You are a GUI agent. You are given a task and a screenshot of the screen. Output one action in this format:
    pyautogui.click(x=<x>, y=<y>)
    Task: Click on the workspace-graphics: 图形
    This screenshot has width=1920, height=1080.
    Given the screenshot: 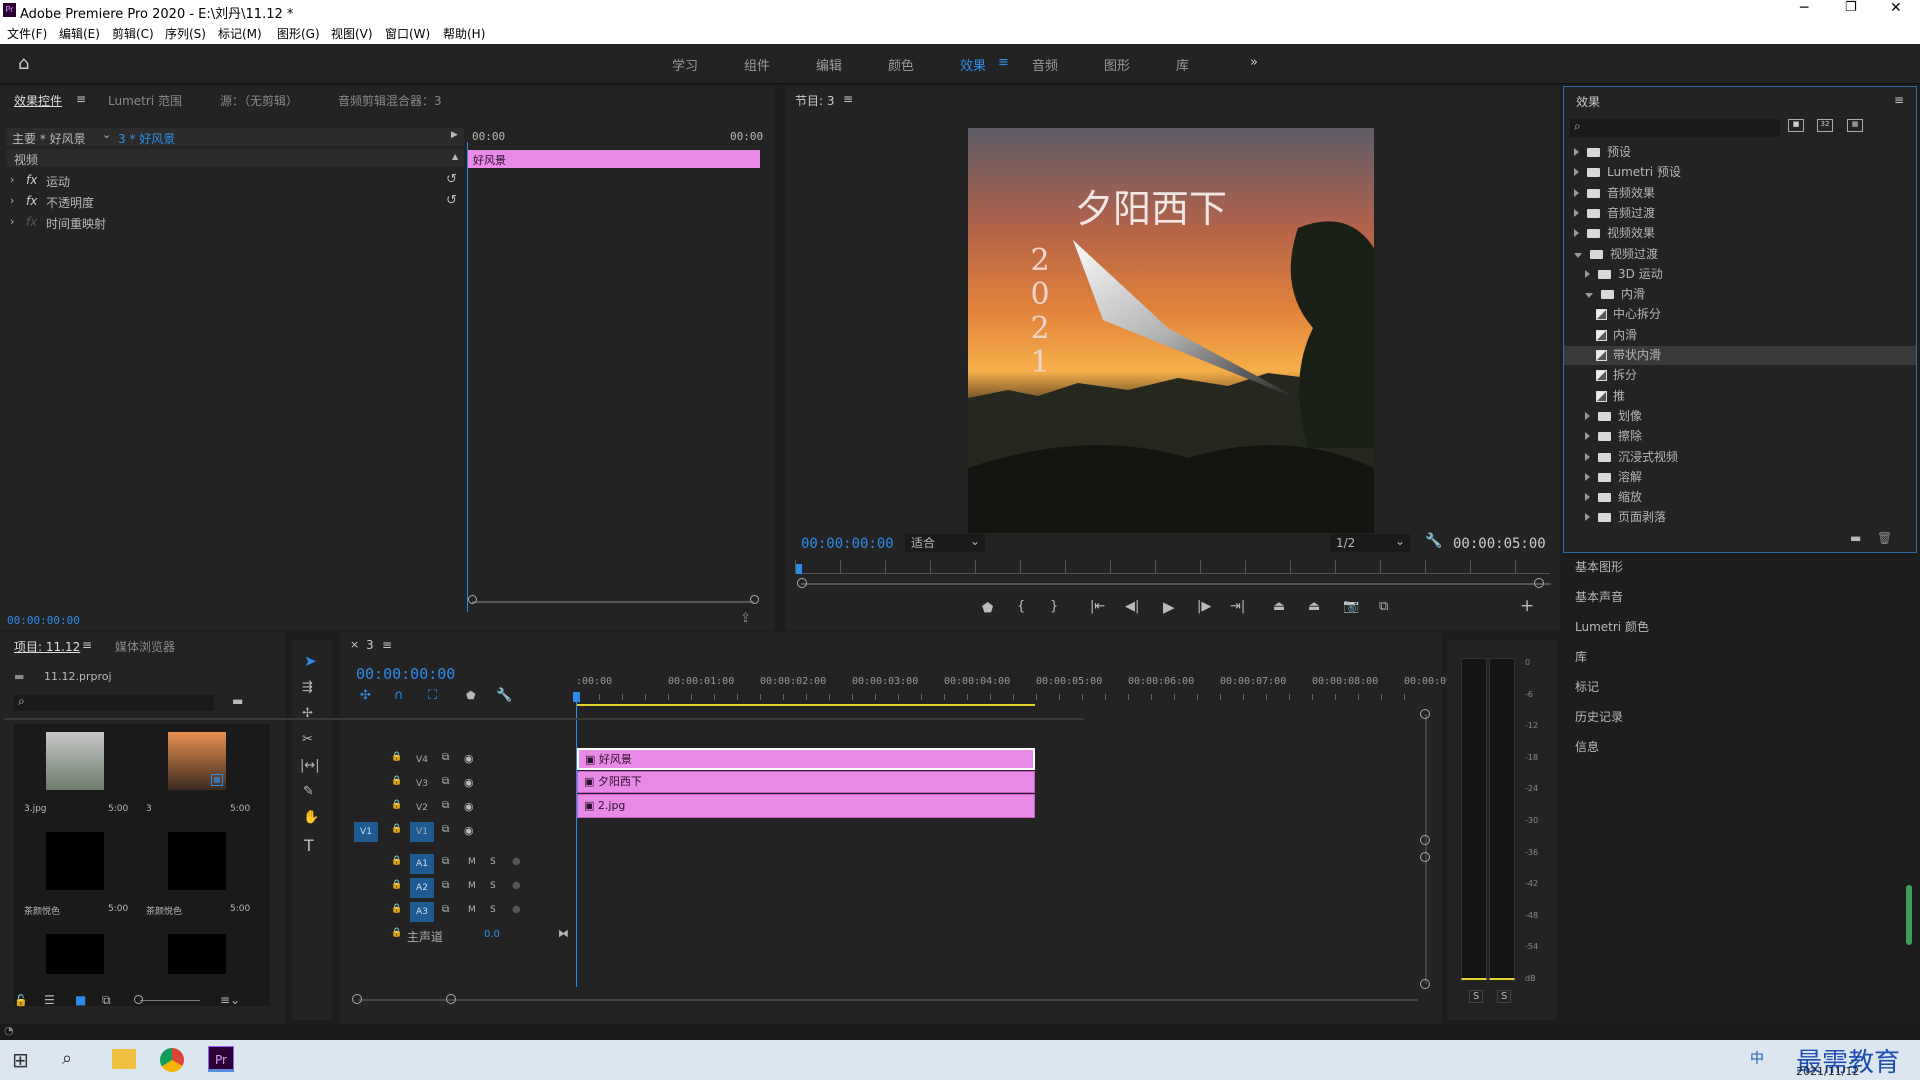 What is the action you would take?
    pyautogui.click(x=1117, y=64)
    